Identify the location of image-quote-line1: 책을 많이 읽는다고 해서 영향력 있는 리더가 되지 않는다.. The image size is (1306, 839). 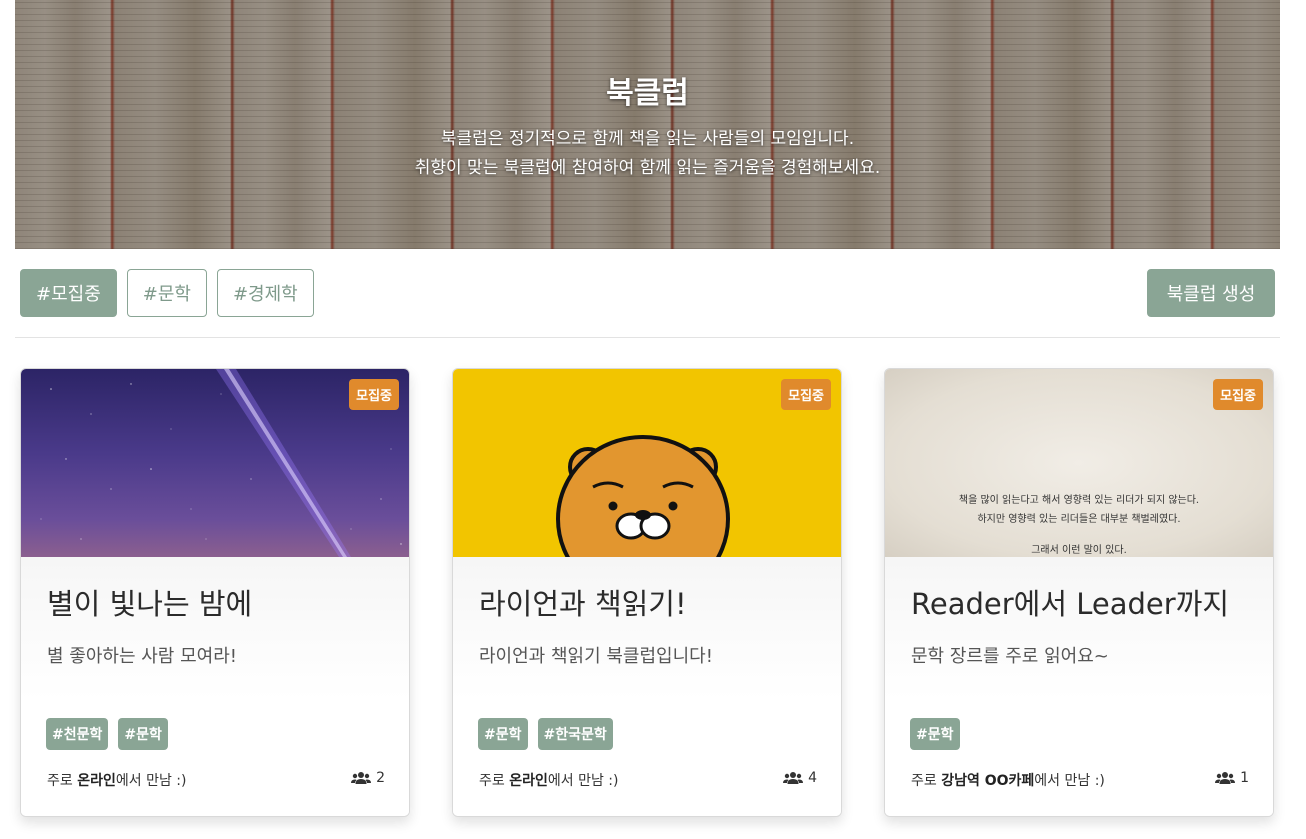
(1079, 500).